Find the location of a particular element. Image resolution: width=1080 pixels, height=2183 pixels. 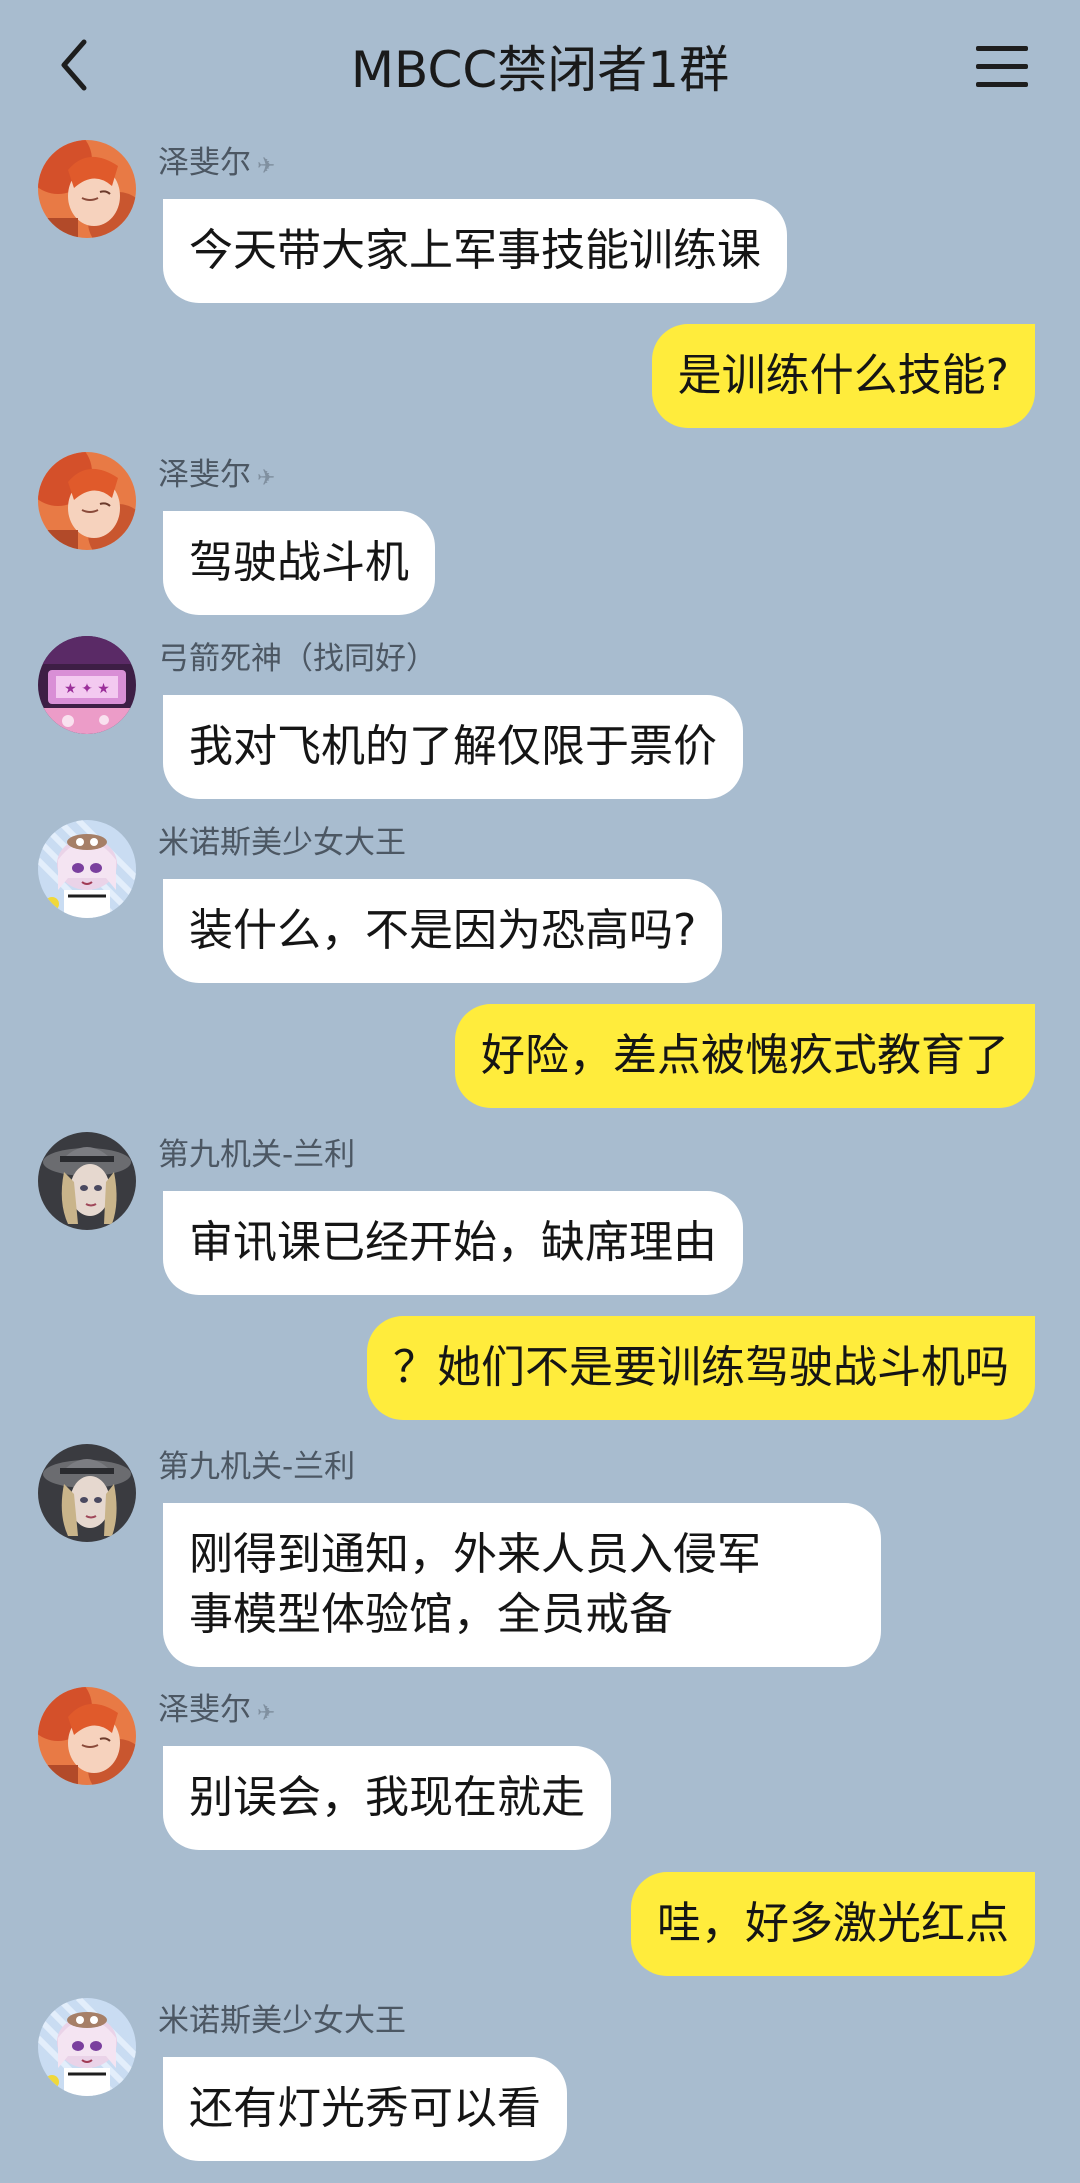

hamburger-menu-icon is located at coordinates (1002, 48).